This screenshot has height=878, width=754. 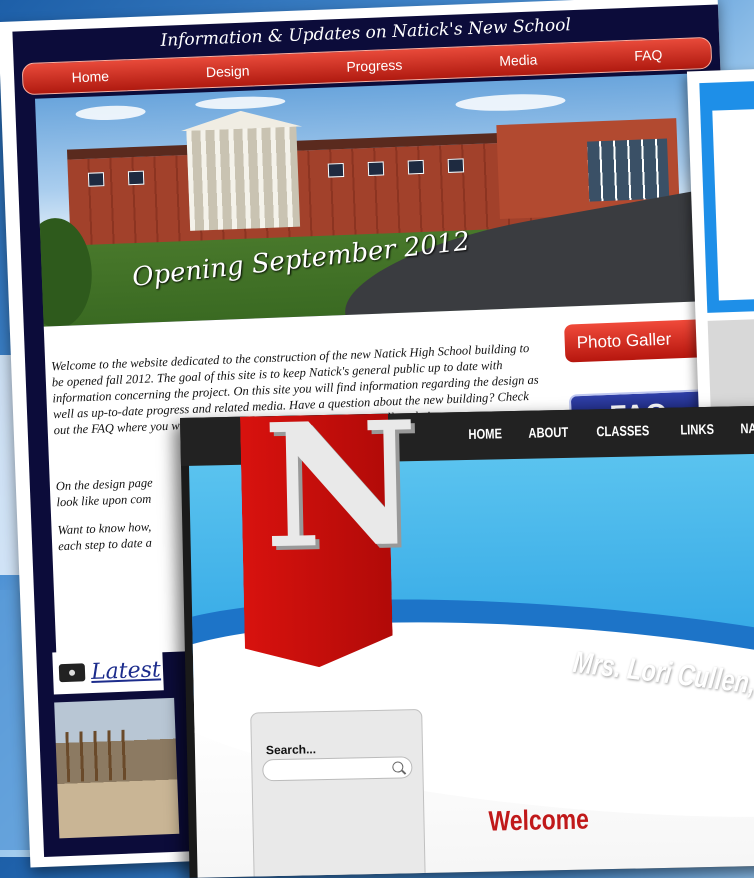 What do you see at coordinates (72, 673) in the screenshot?
I see `camera-icon` at bounding box center [72, 673].